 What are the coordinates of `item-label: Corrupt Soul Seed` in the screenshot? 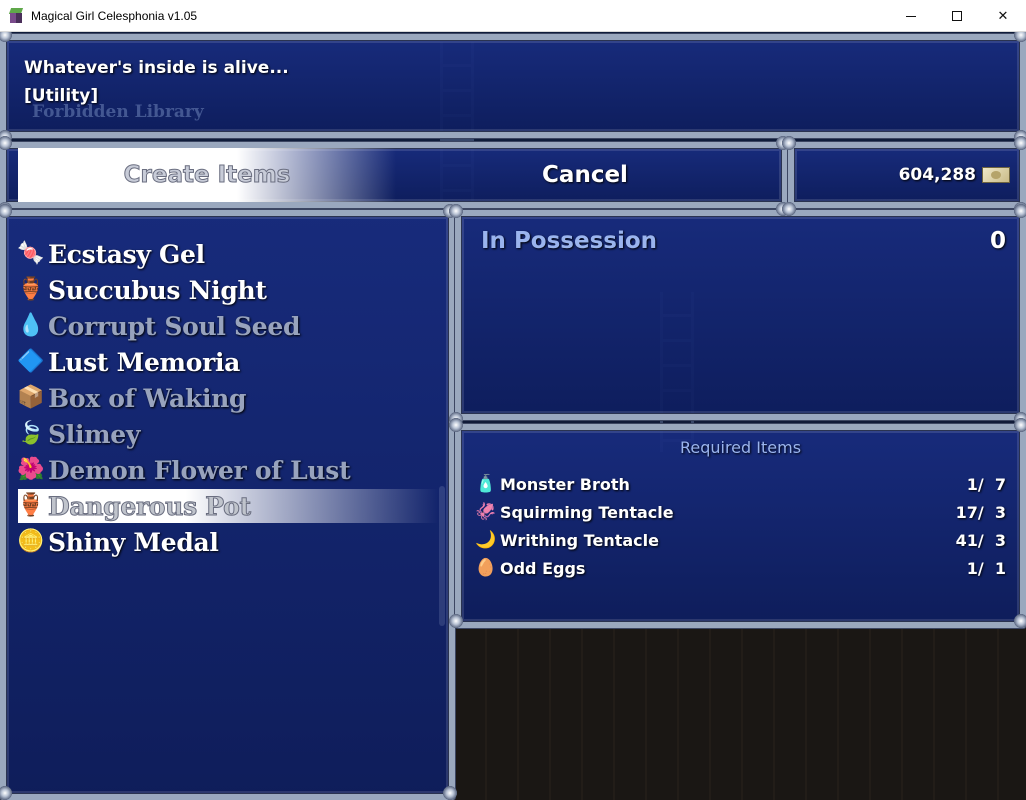 It's located at (174, 326).